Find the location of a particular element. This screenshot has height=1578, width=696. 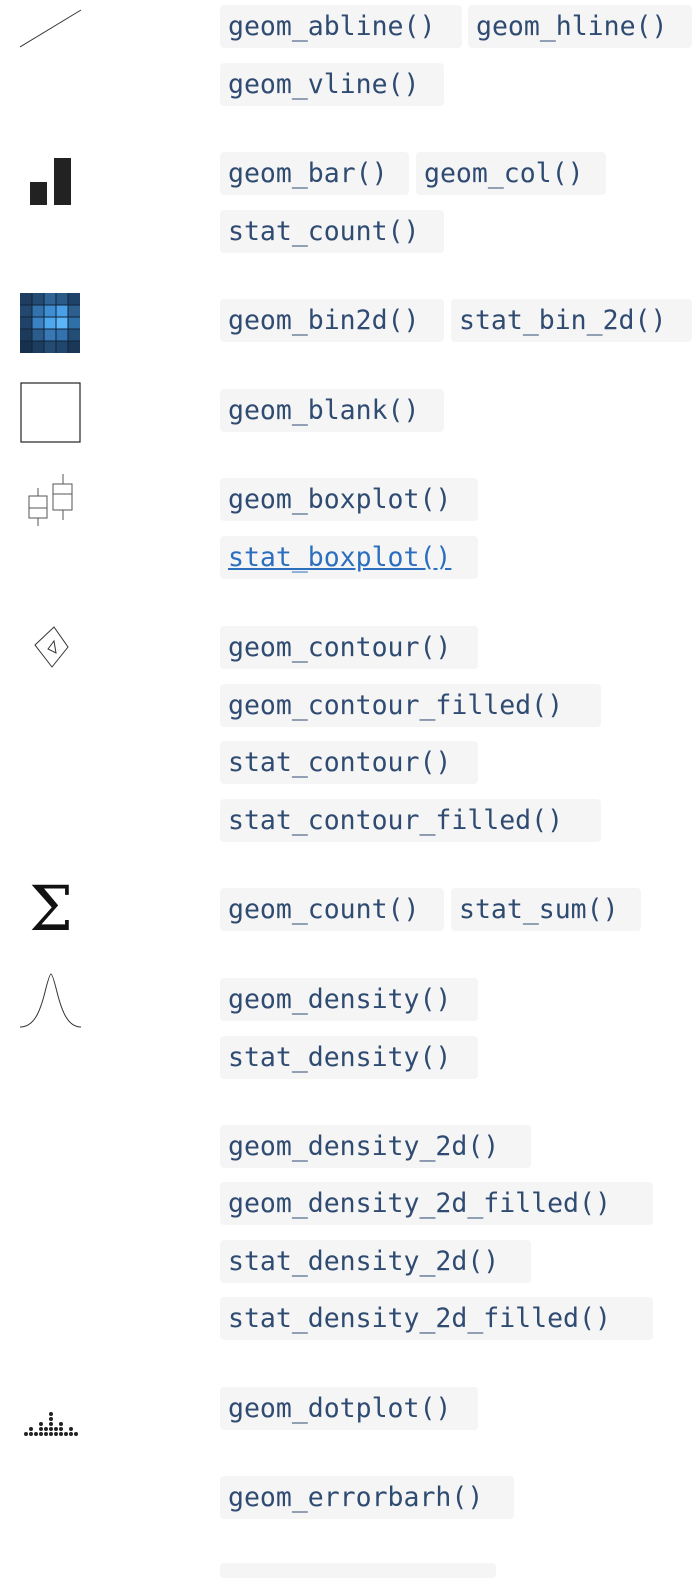

function-link-geom-vline: geom_vline() is located at coordinates (332, 84).